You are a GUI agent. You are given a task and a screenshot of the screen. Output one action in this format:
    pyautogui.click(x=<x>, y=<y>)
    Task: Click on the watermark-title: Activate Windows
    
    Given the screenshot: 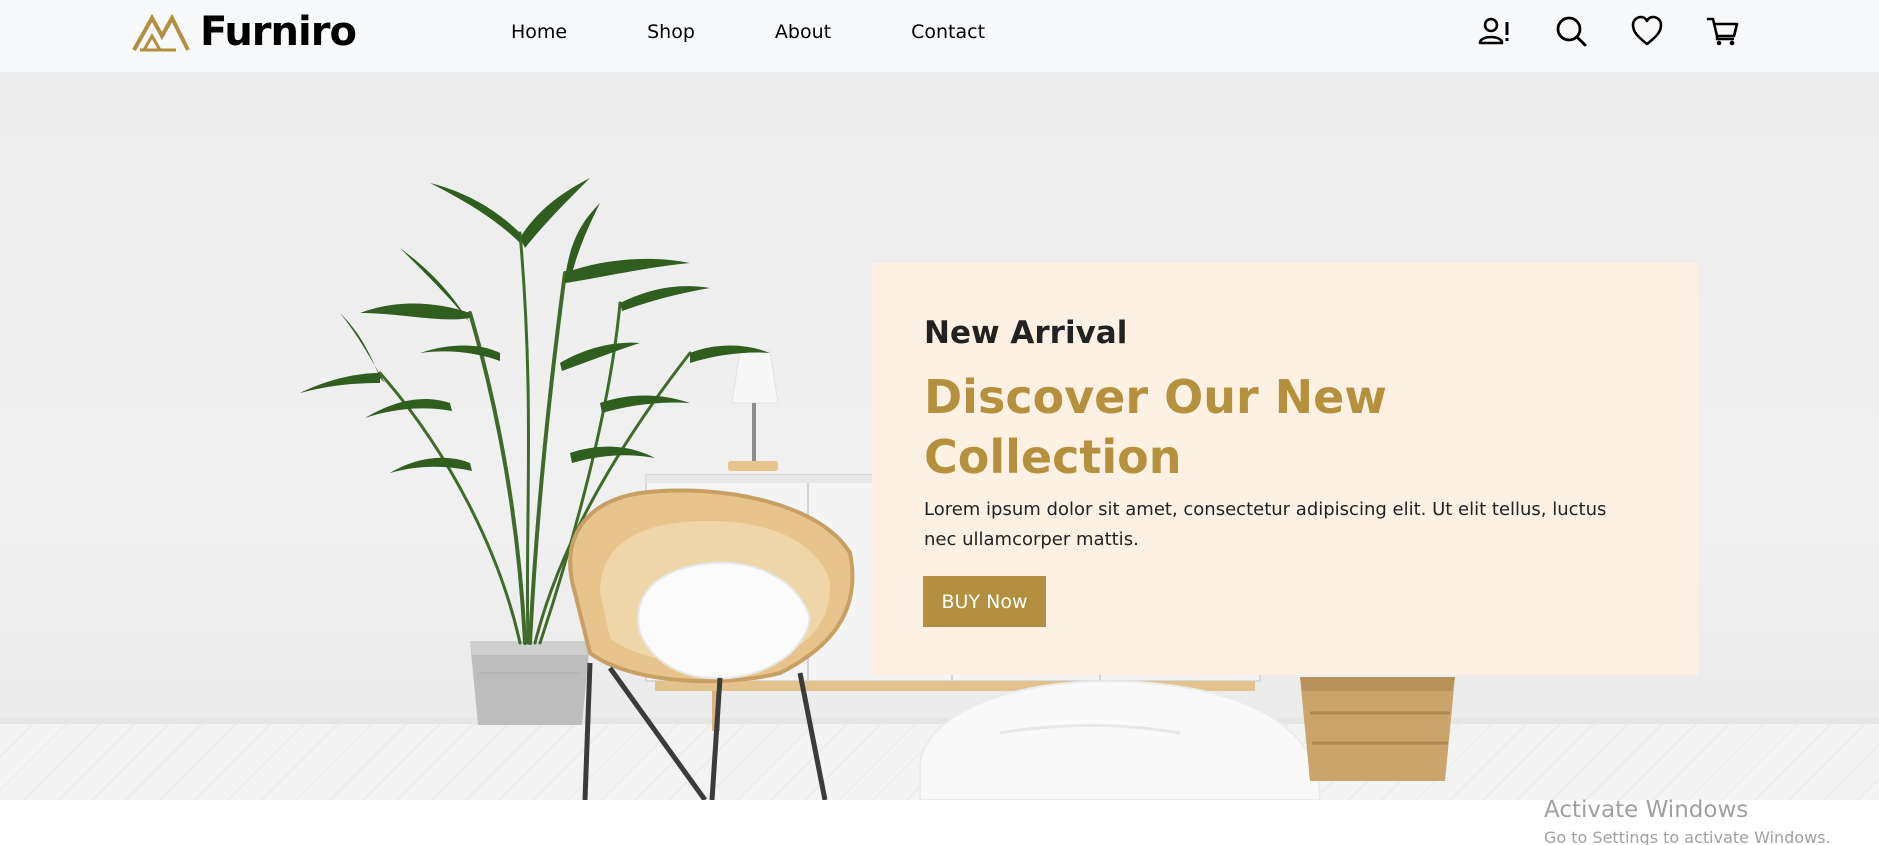 What is the action you would take?
    pyautogui.click(x=1646, y=810)
    